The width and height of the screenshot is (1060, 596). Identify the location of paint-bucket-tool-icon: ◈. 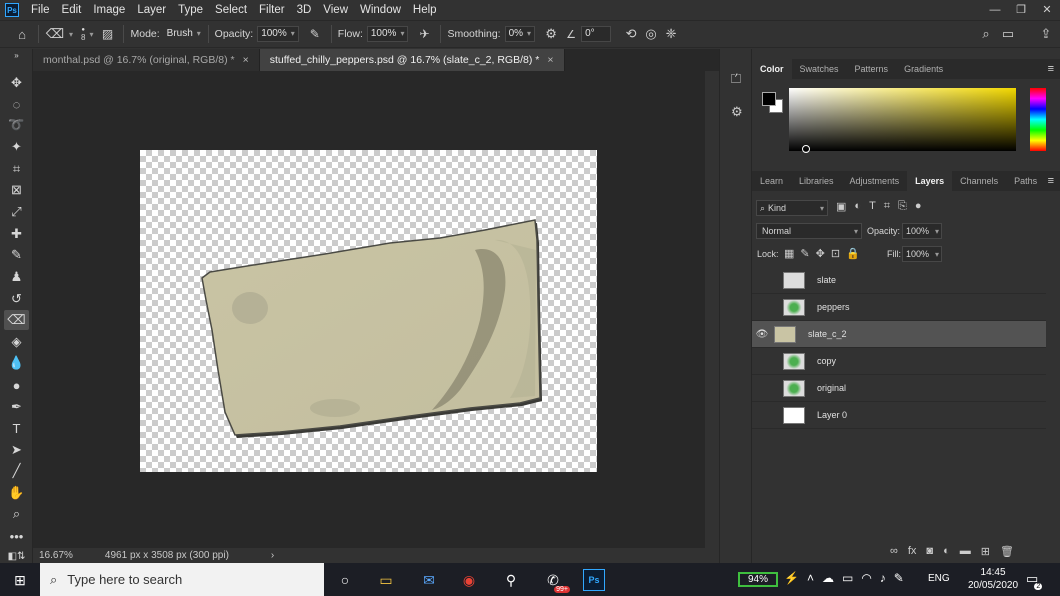
(16, 342).